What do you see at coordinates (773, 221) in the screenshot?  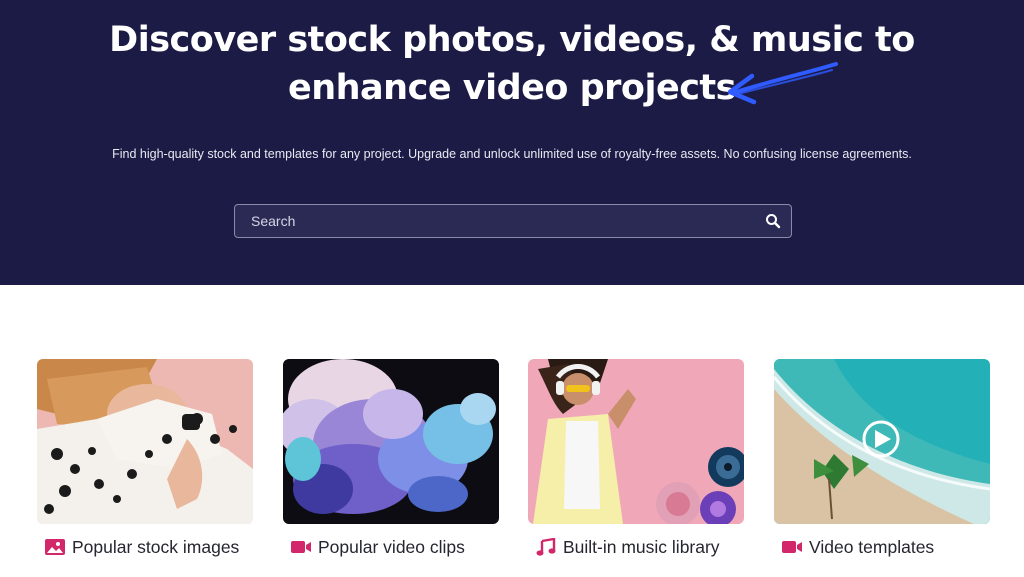 I see `search-icon` at bounding box center [773, 221].